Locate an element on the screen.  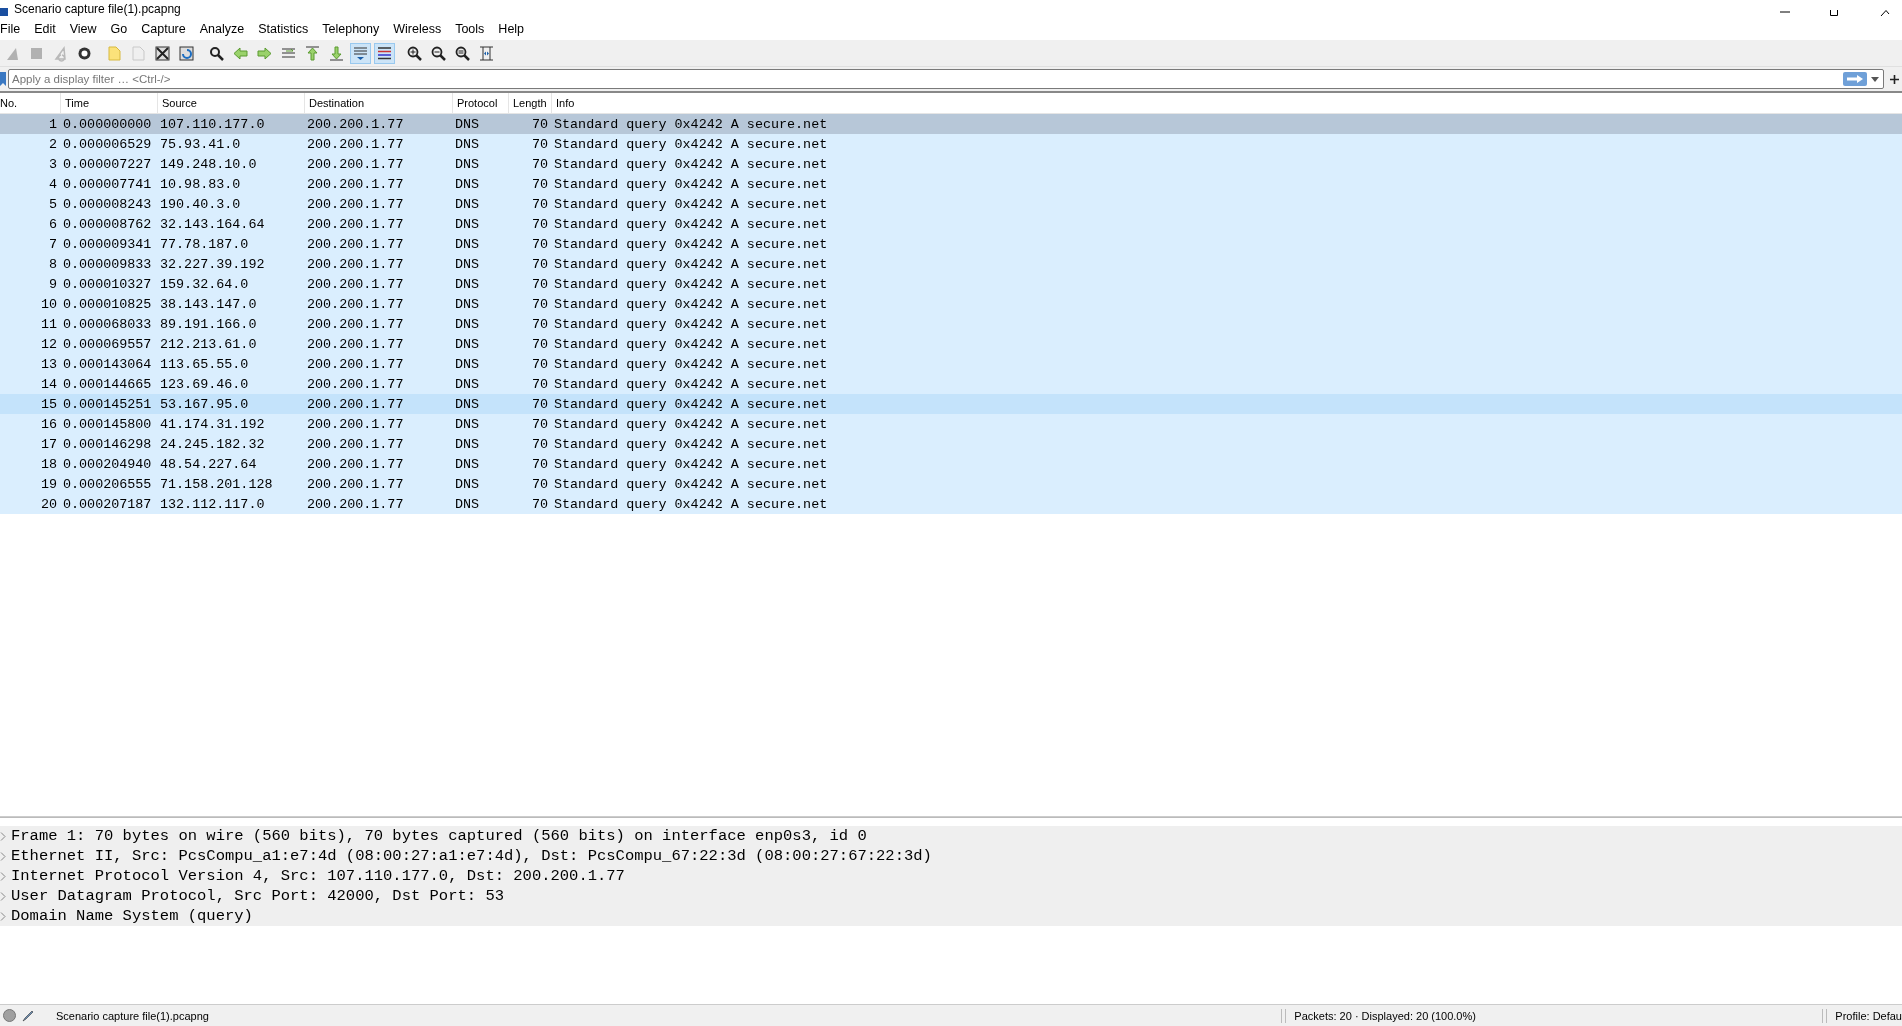
packet-row: 9 0.000010327 159.32.64.0 200.200.1.77 DNS 70 Standard query 0x4242 A secure.net is located at coordinates (951, 284).